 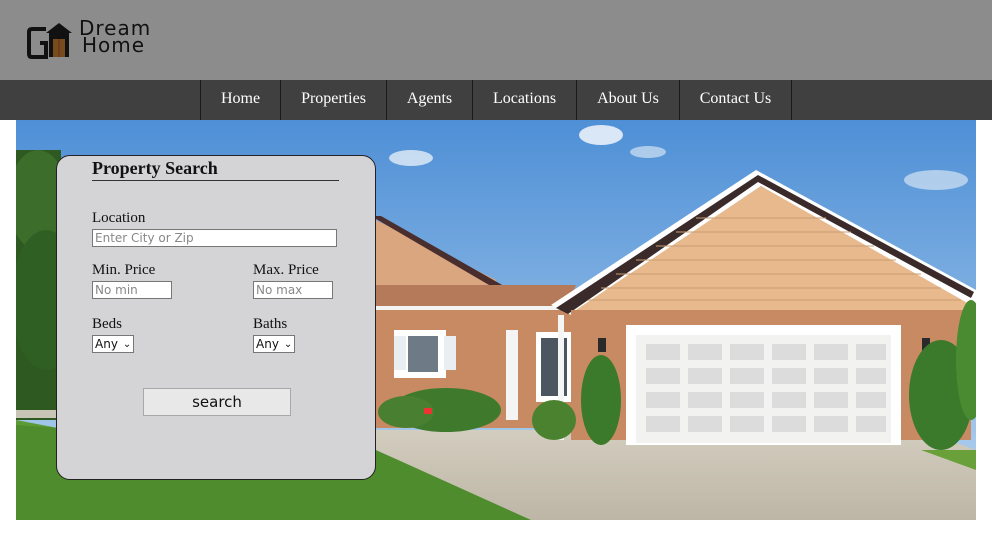 I want to click on site-logo: Dream Home, so click(x=97, y=39).